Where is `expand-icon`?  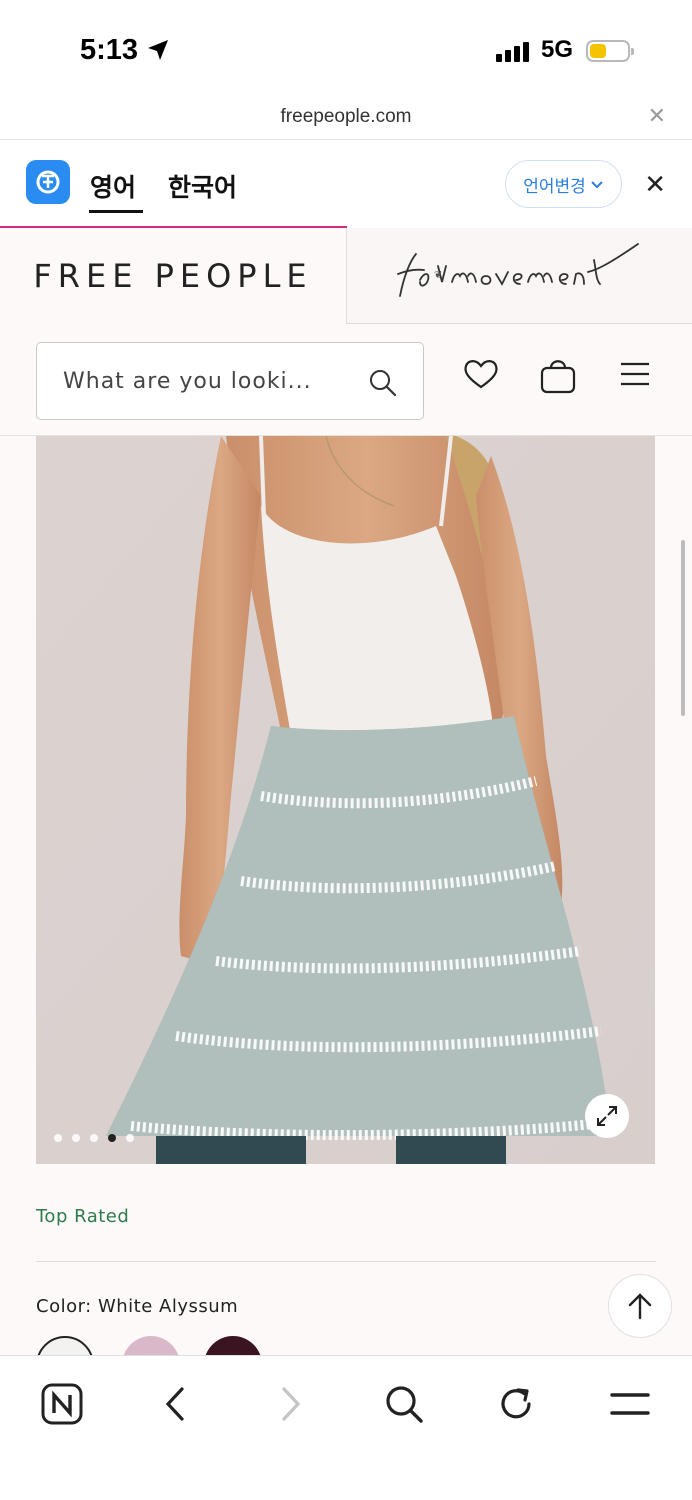 expand-icon is located at coordinates (607, 1116).